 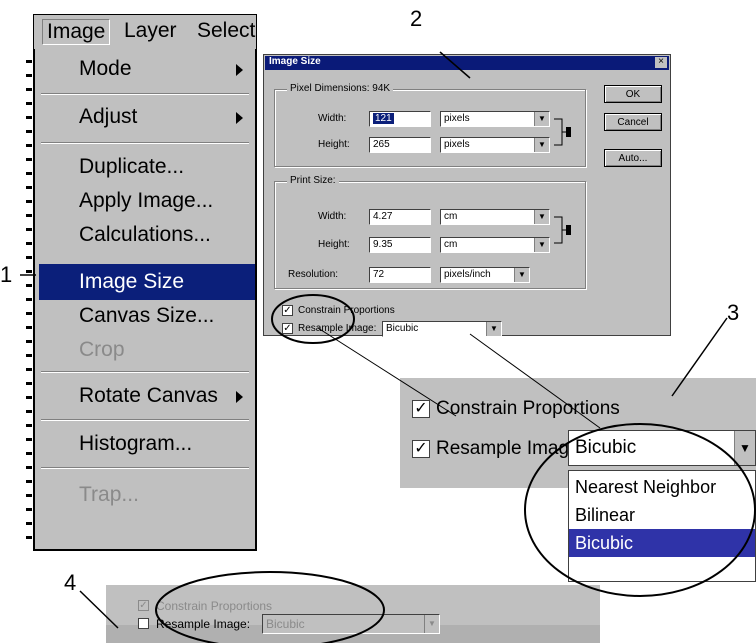 What do you see at coordinates (148, 396) in the screenshot?
I see `menu-item-rotate-canvas: Rotate Canvas` at bounding box center [148, 396].